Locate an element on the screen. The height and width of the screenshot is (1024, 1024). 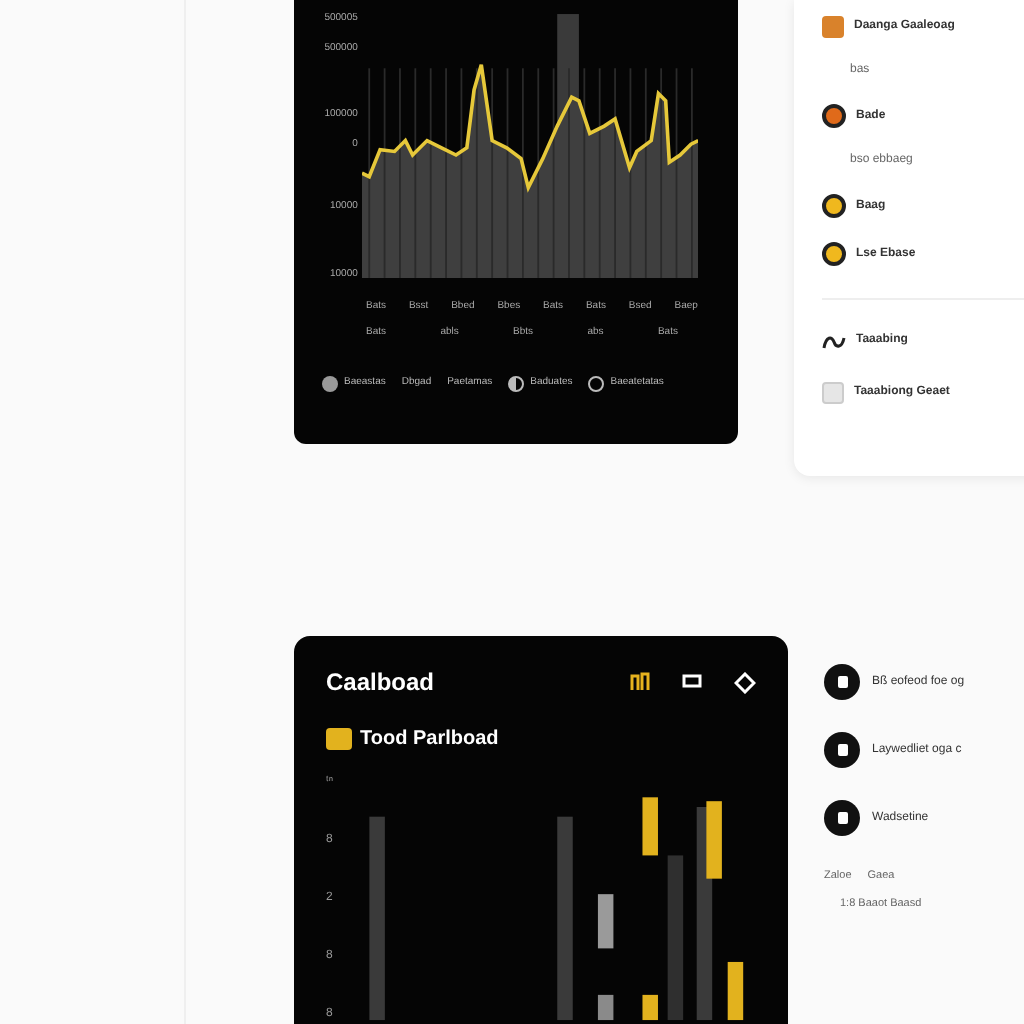
card-title: Caalboad is located at coordinates (380, 683).